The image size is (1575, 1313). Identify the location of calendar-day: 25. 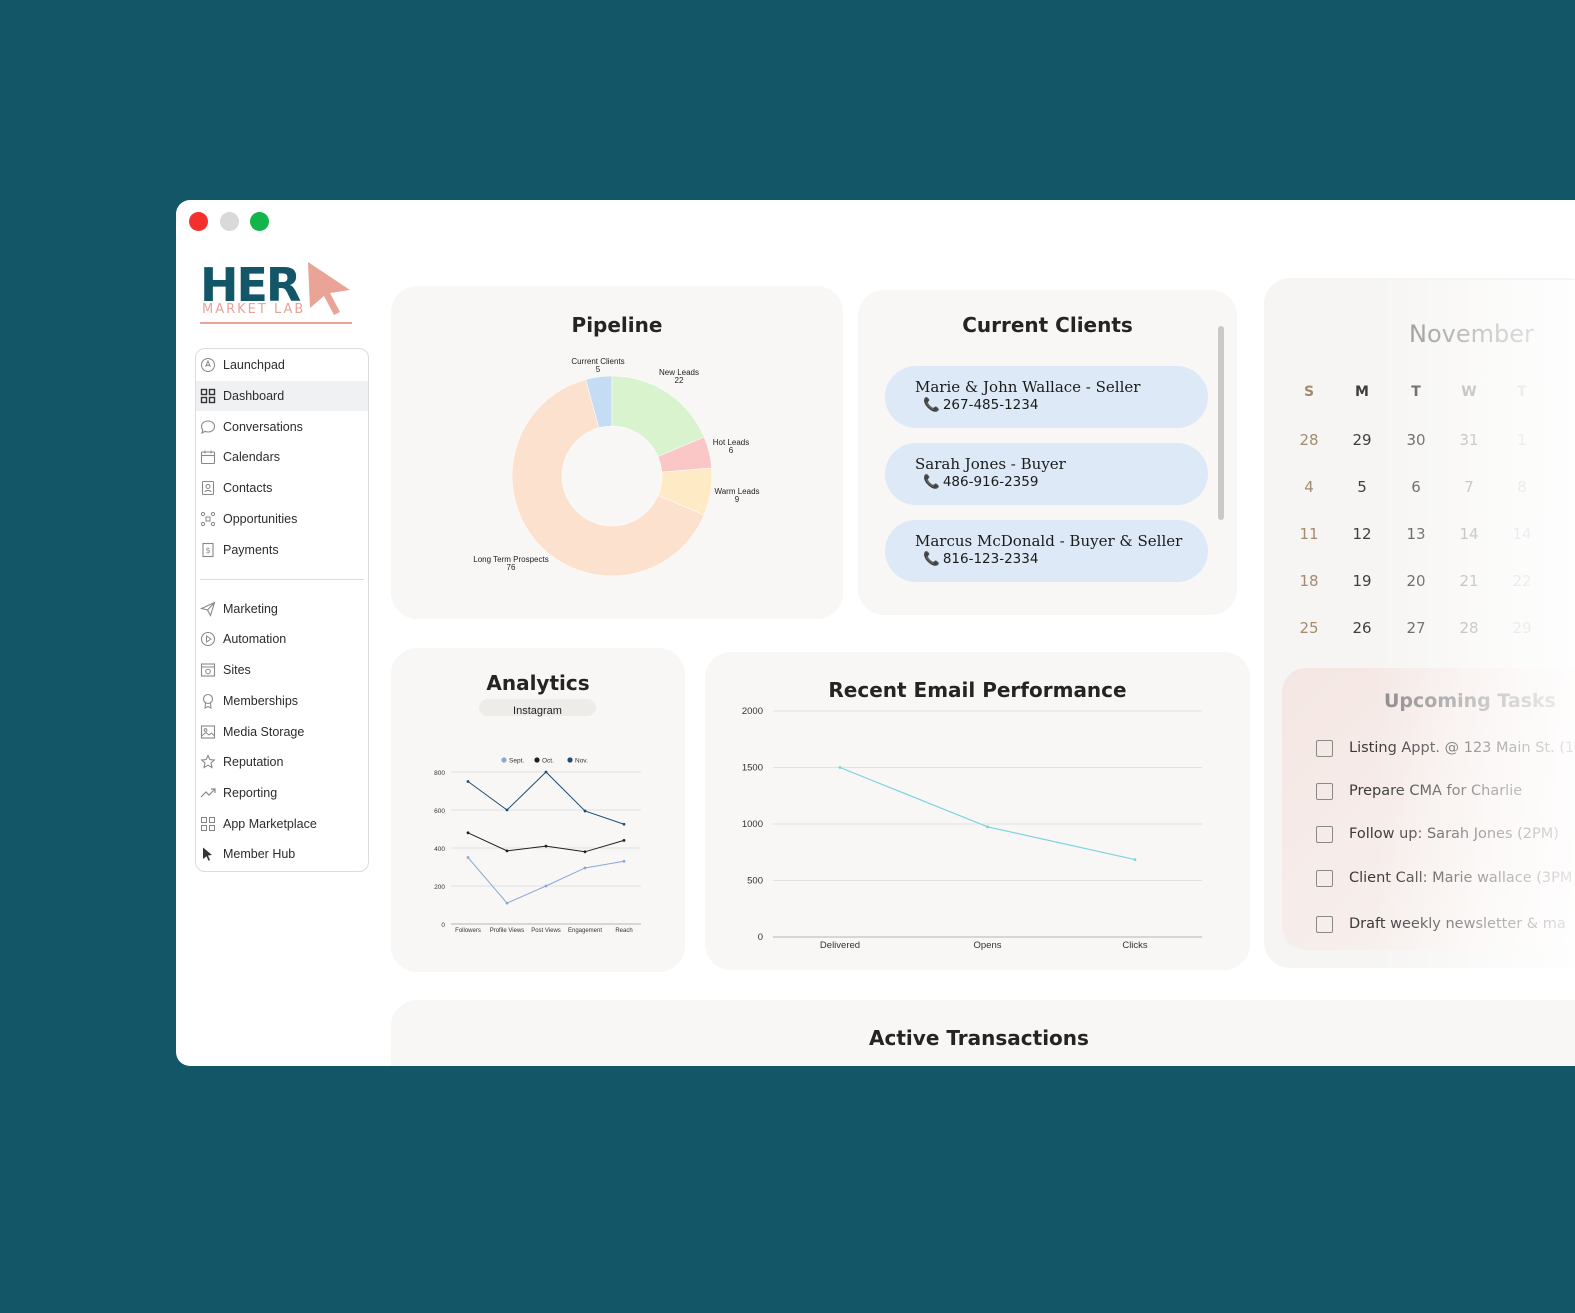
(1309, 628).